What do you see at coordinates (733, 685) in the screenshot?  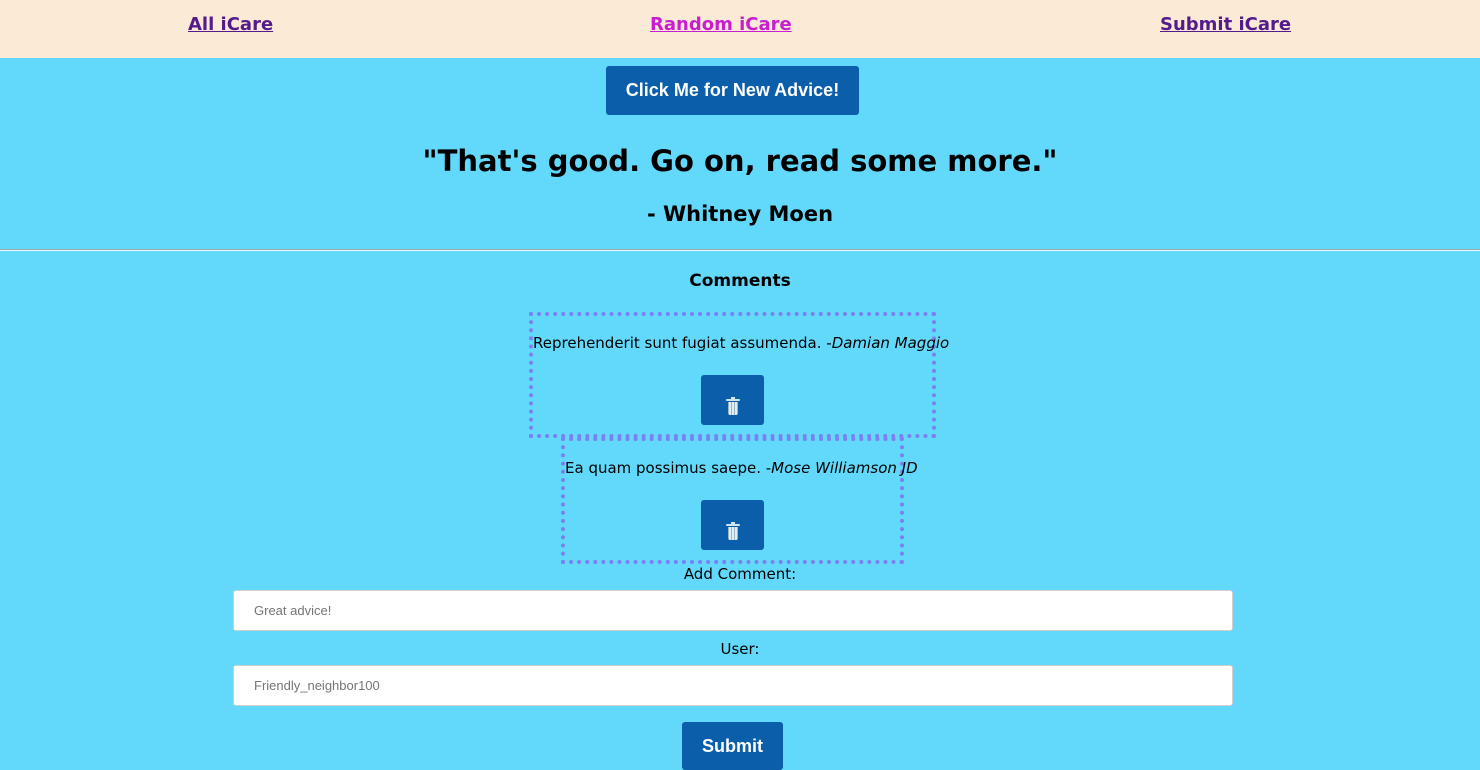 I see `user-input` at bounding box center [733, 685].